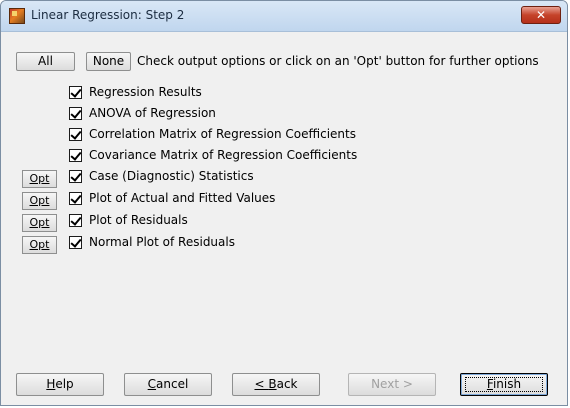 The height and width of the screenshot is (408, 570). I want to click on case-statistics-checkbox, so click(75, 176).